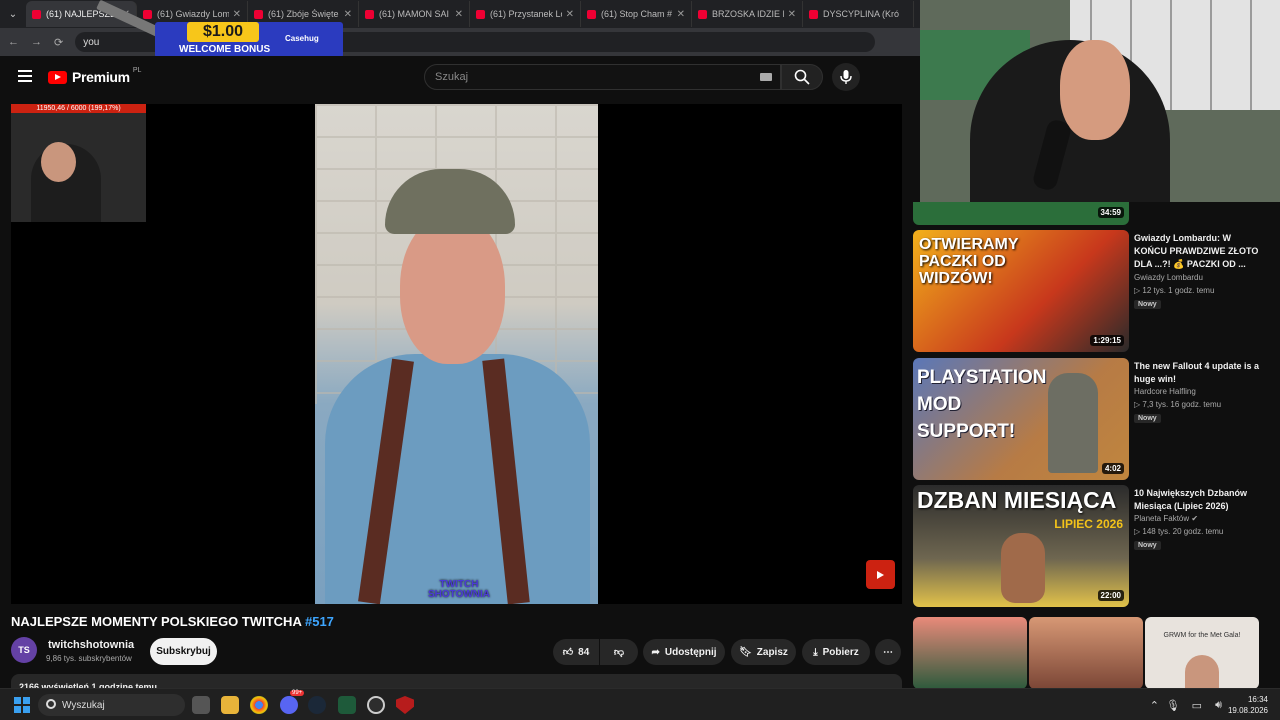  Describe the element at coordinates (1202, 653) in the screenshot. I see `short-thumbnail: GRWM for the Met Gala!` at that location.